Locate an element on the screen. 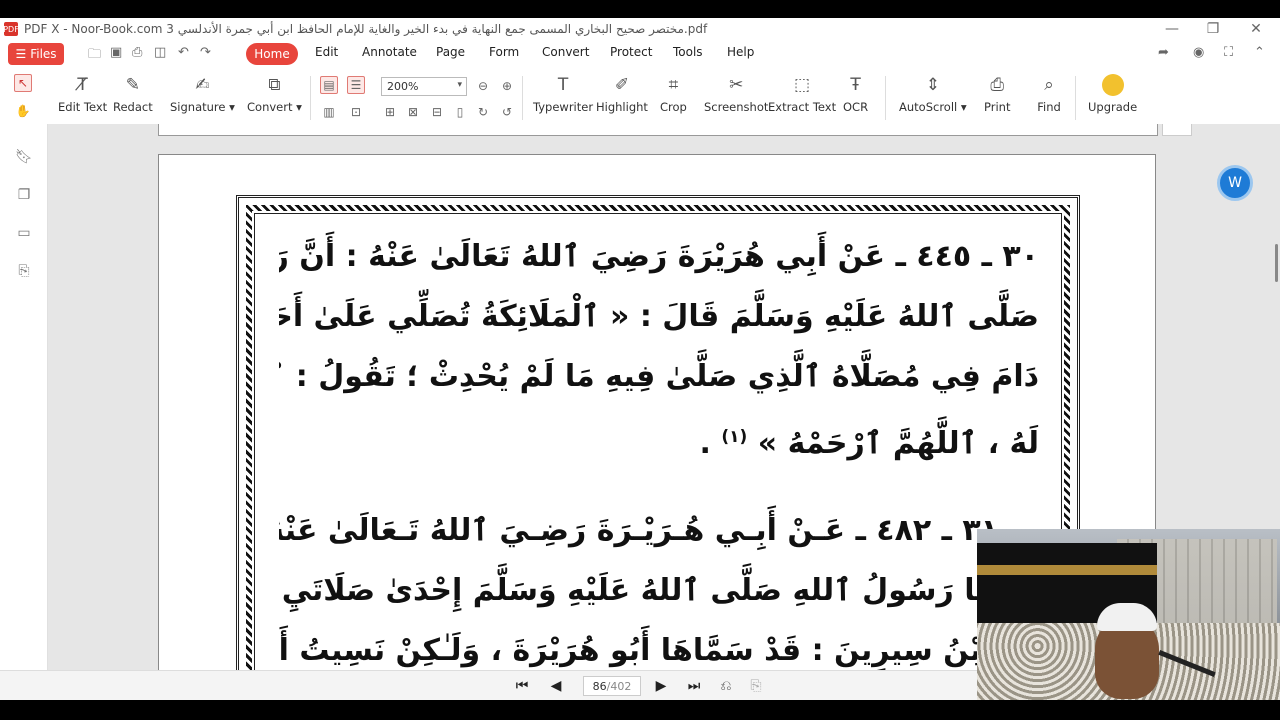  continuous-view-icon: ☰ is located at coordinates (356, 85).